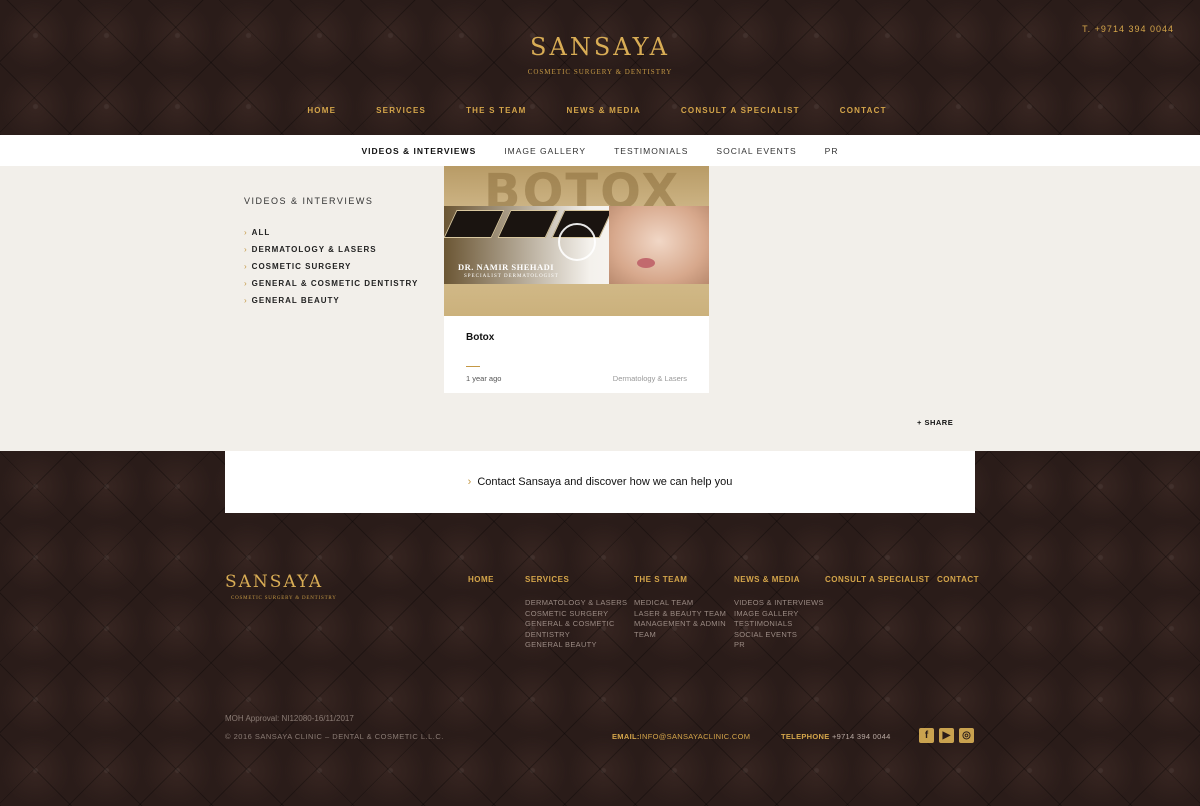 The width and height of the screenshot is (1200, 806). I want to click on footer-logo-text: SANSAYA, so click(274, 582).